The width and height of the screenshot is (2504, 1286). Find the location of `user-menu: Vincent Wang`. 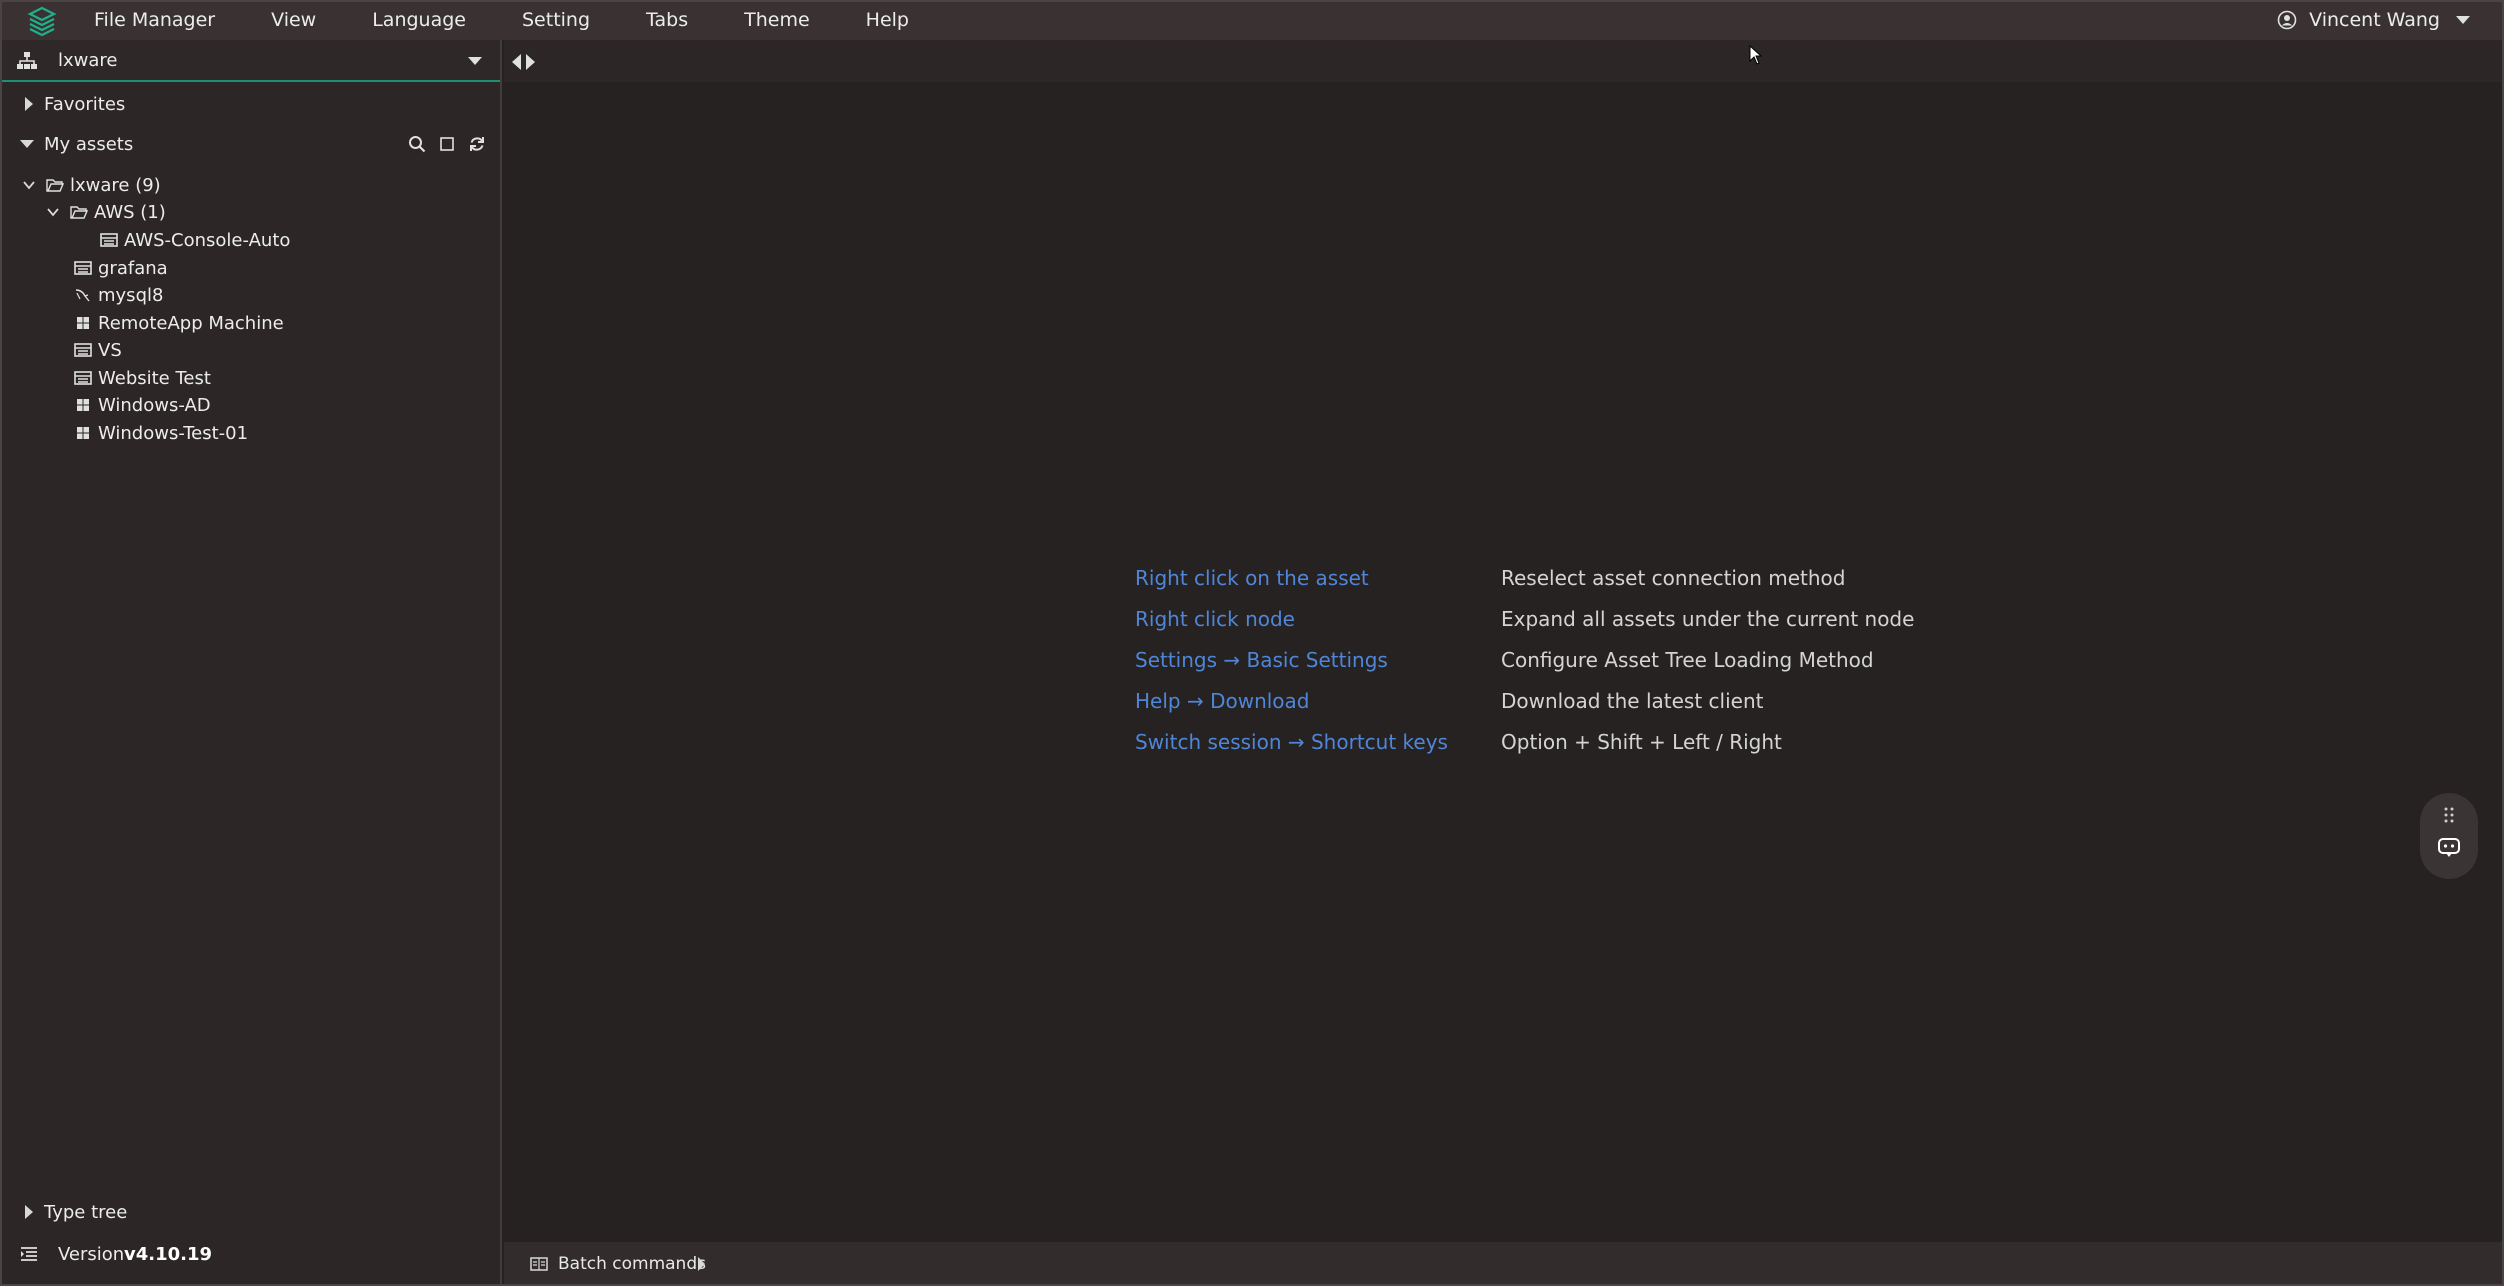

user-menu: Vincent Wang is located at coordinates (2373, 20).